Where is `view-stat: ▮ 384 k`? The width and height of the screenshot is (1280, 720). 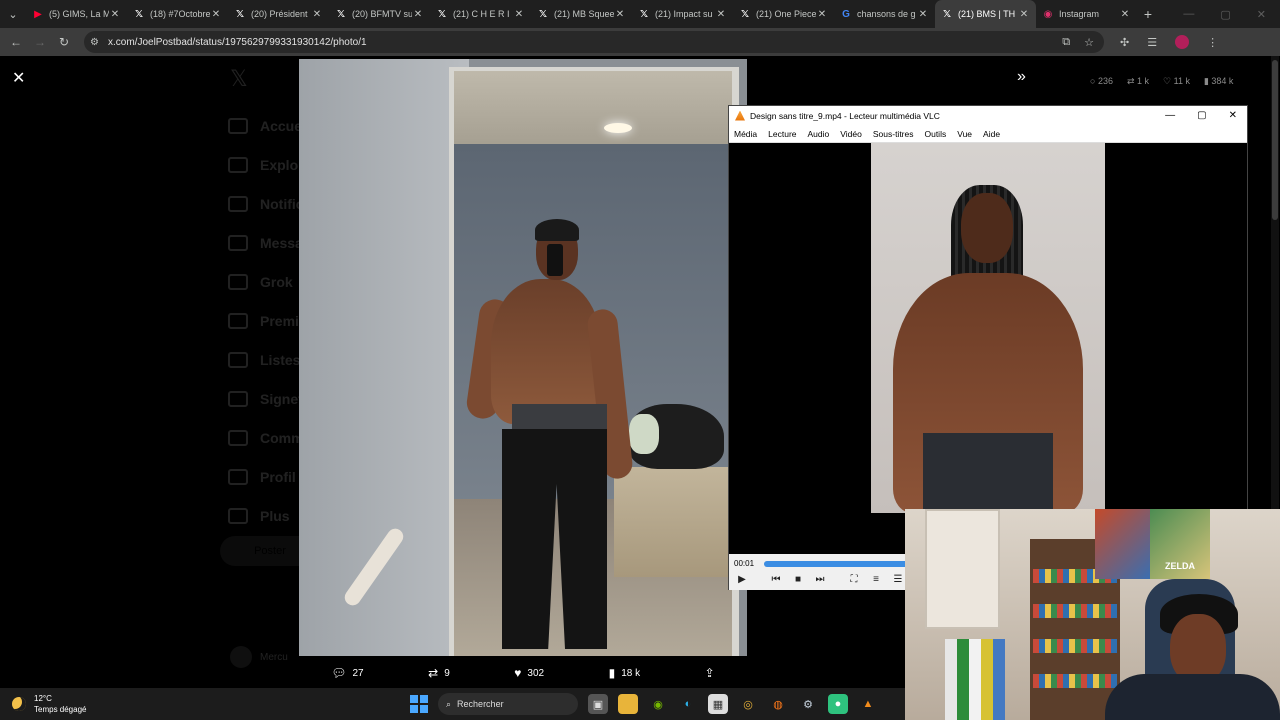
view-stat: ▮ 384 k is located at coordinates (1218, 81).